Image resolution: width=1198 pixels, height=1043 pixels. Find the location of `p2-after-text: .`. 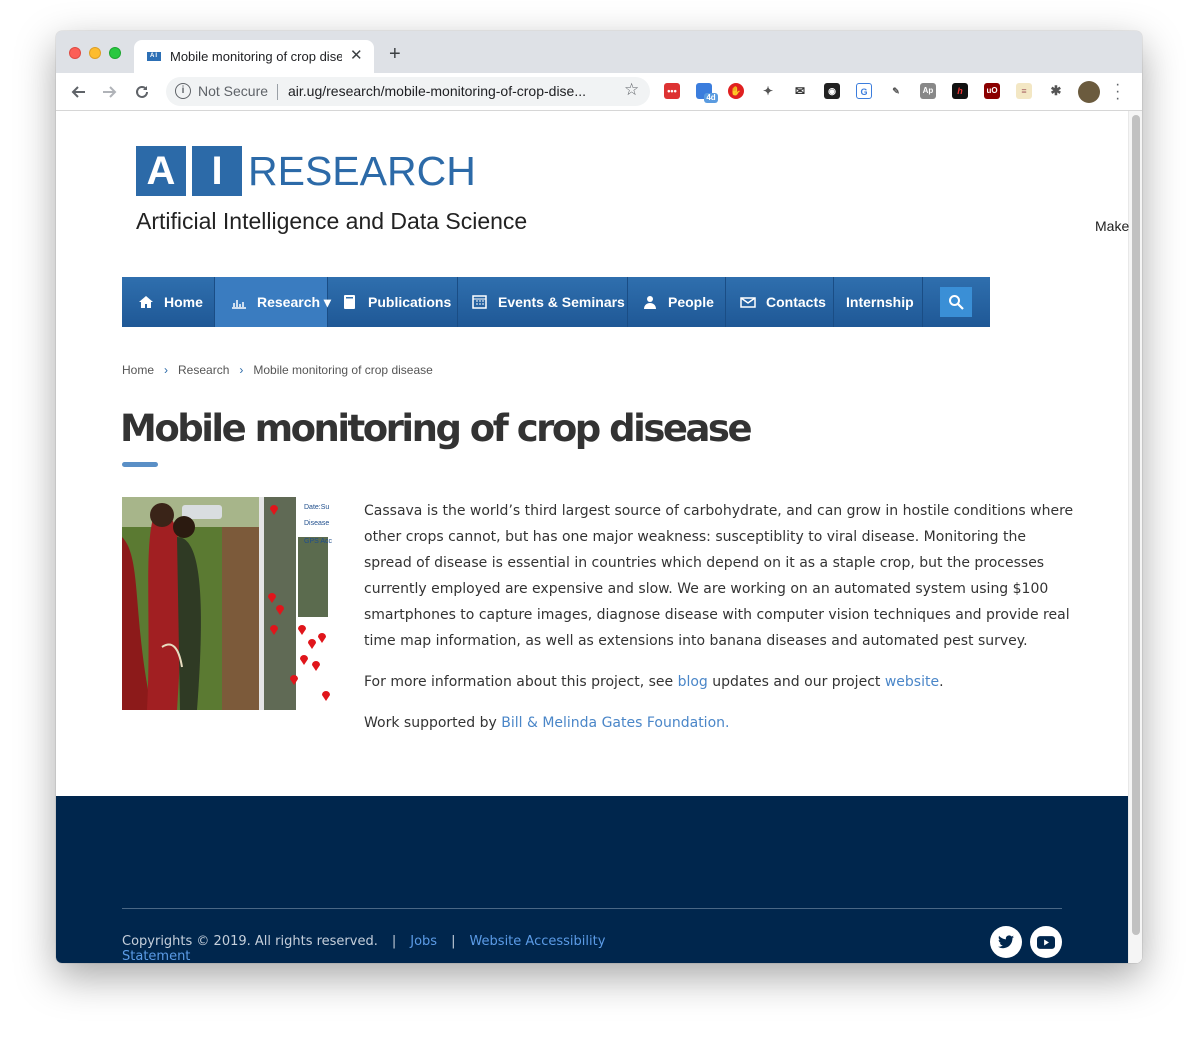

p2-after-text: . is located at coordinates (941, 682).